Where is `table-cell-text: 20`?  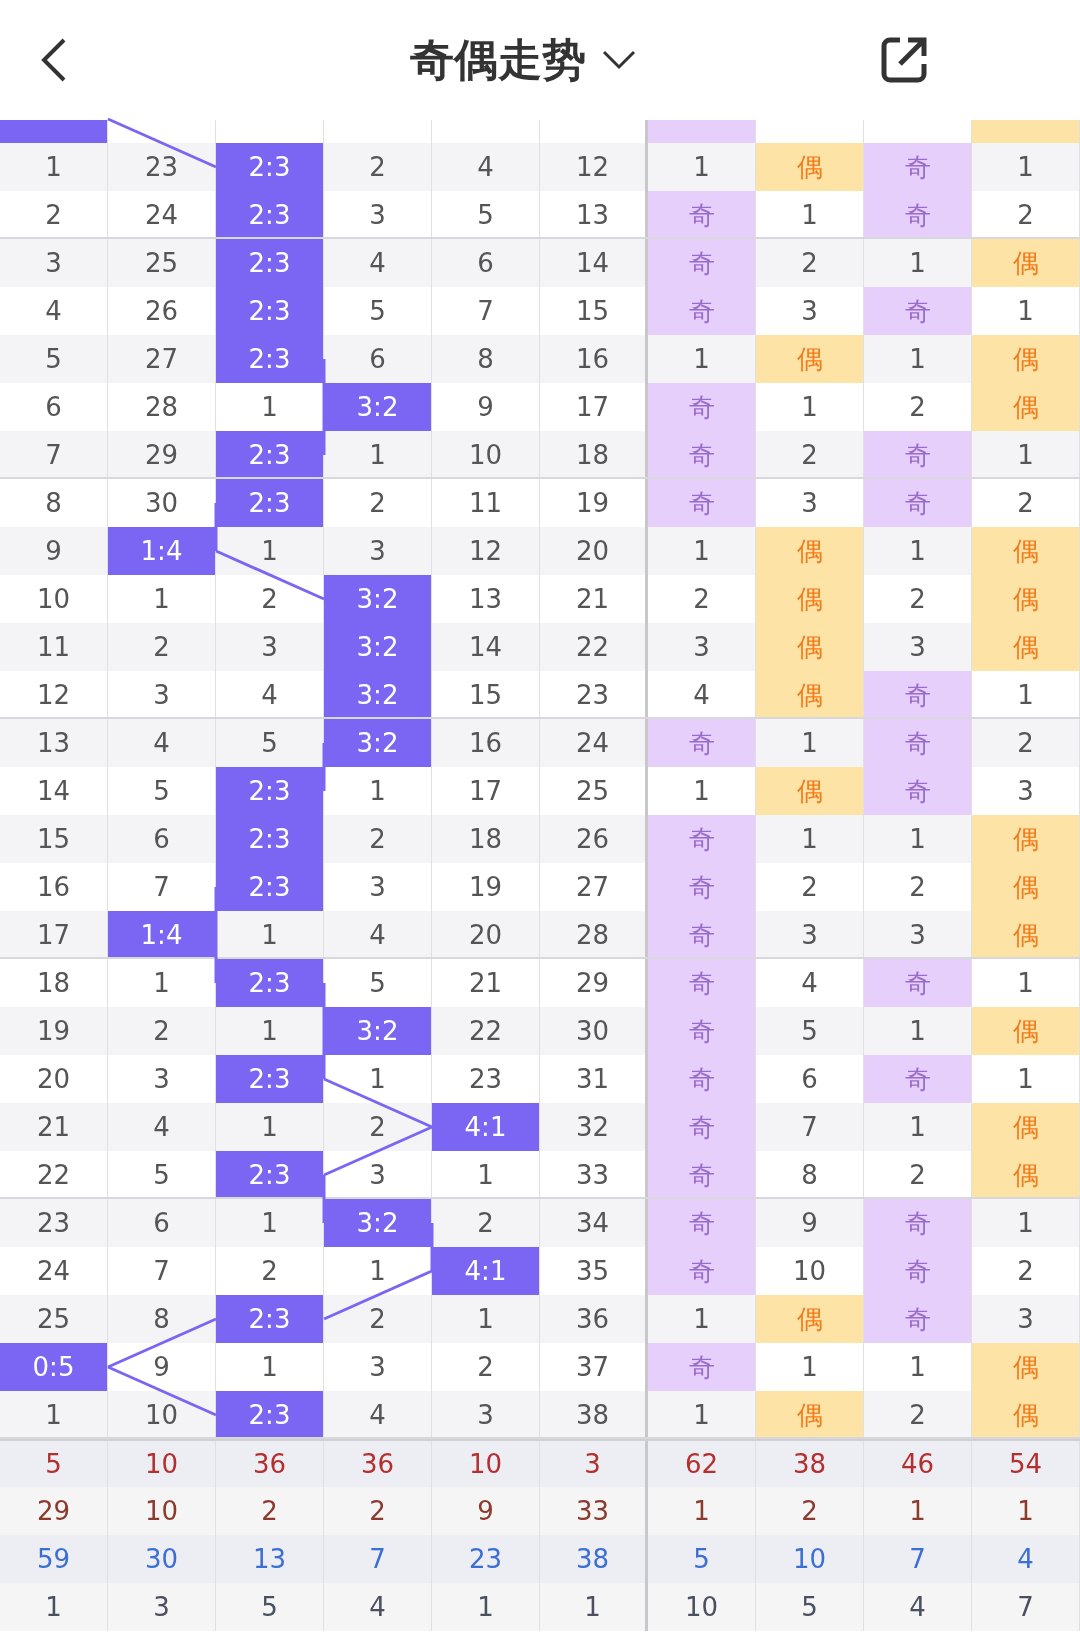
table-cell-text: 20 is located at coordinates (485, 935).